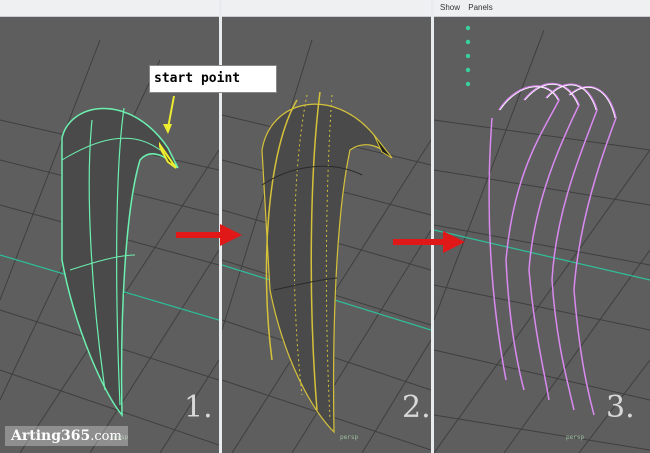 The width and height of the screenshot is (650, 453). I want to click on profile-curves, so click(552, 249).